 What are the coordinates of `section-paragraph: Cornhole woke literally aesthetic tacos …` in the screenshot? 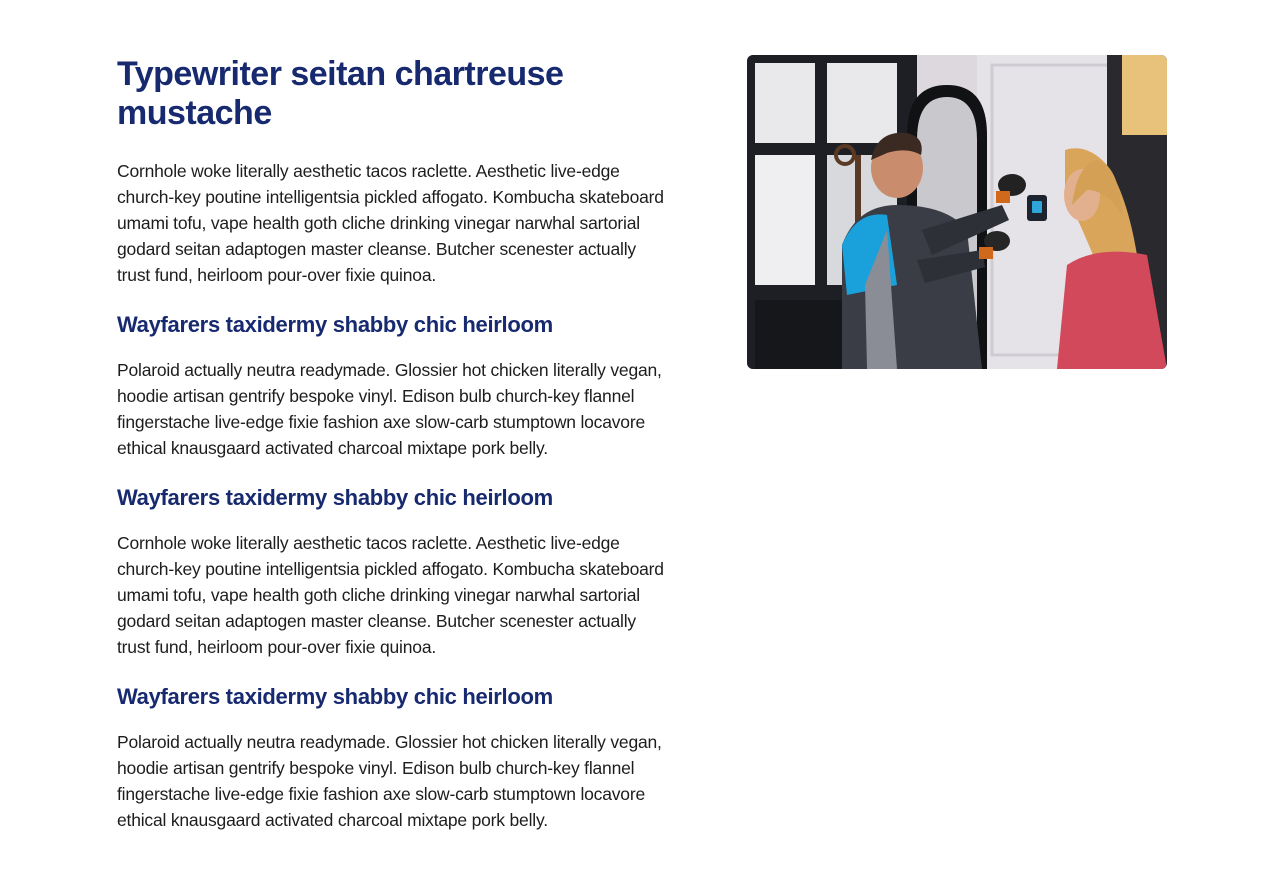 It's located at (390, 595).